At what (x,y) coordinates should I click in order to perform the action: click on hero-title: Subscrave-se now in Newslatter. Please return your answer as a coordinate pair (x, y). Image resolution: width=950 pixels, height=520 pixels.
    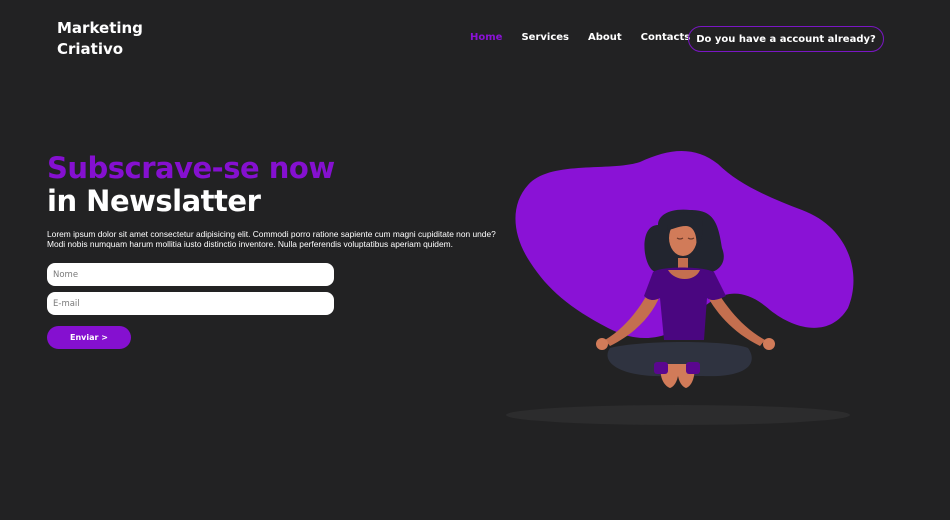
    Looking at the image, I should click on (191, 185).